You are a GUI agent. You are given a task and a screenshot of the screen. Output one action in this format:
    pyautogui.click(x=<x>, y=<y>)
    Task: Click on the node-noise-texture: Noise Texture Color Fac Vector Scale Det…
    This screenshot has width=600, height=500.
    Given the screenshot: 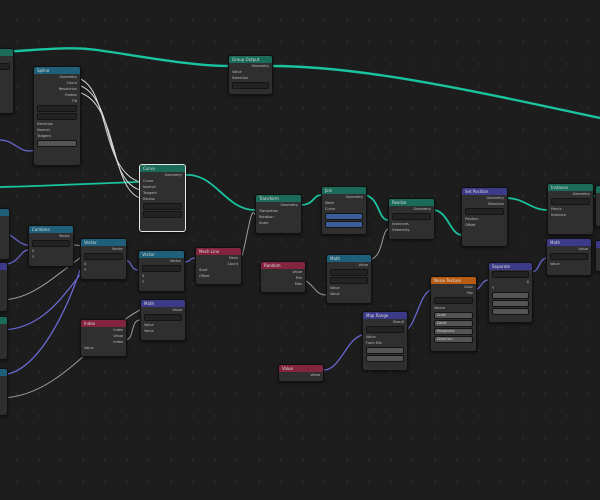 What is the action you would take?
    pyautogui.click(x=453, y=314)
    